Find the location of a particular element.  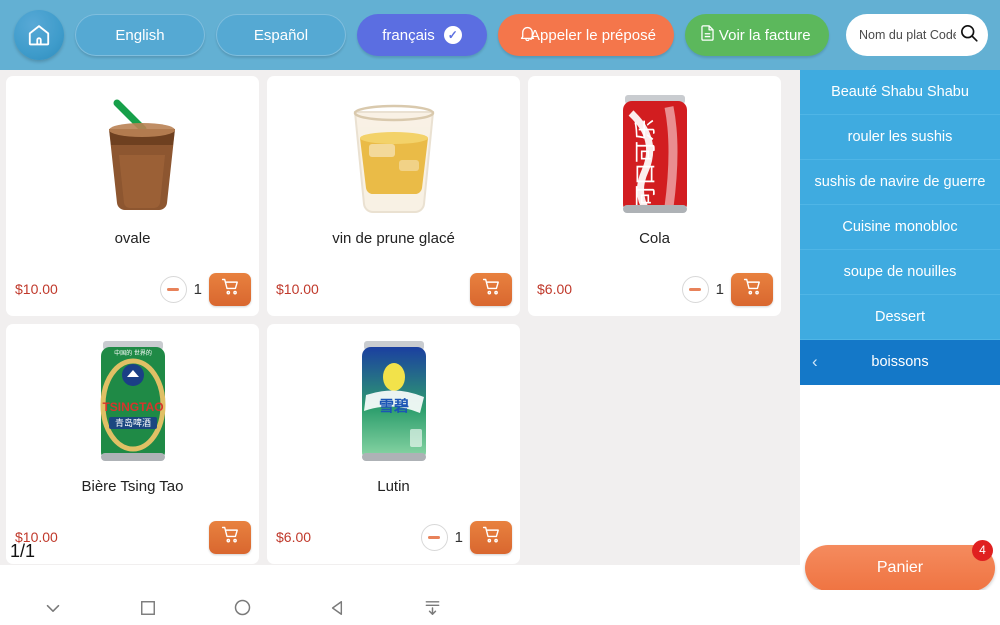

category-label: sushis de navire de guerre is located at coordinates (900, 182).